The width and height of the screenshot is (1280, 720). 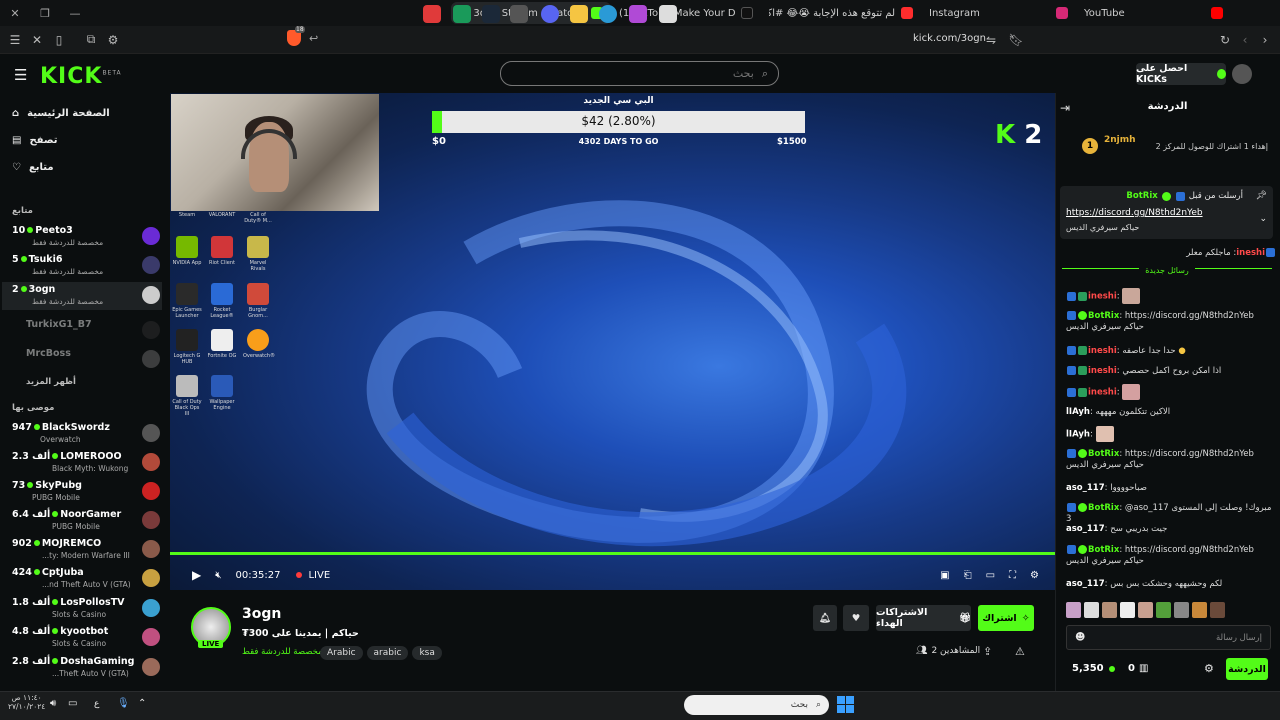 What do you see at coordinates (87, 580) in the screenshot?
I see `recommended-channel: 424 CptJuba ...nd Theft Auto V (GTA)` at bounding box center [87, 580].